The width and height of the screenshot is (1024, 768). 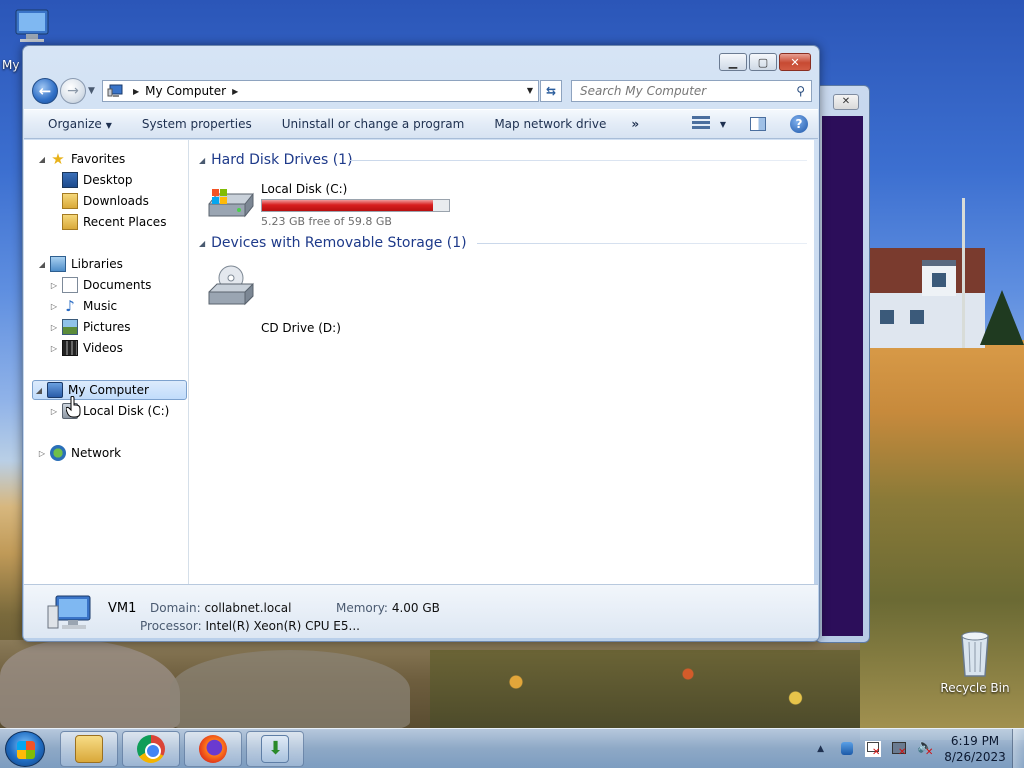 I want to click on windows-logo-icon, so click(x=26, y=750).